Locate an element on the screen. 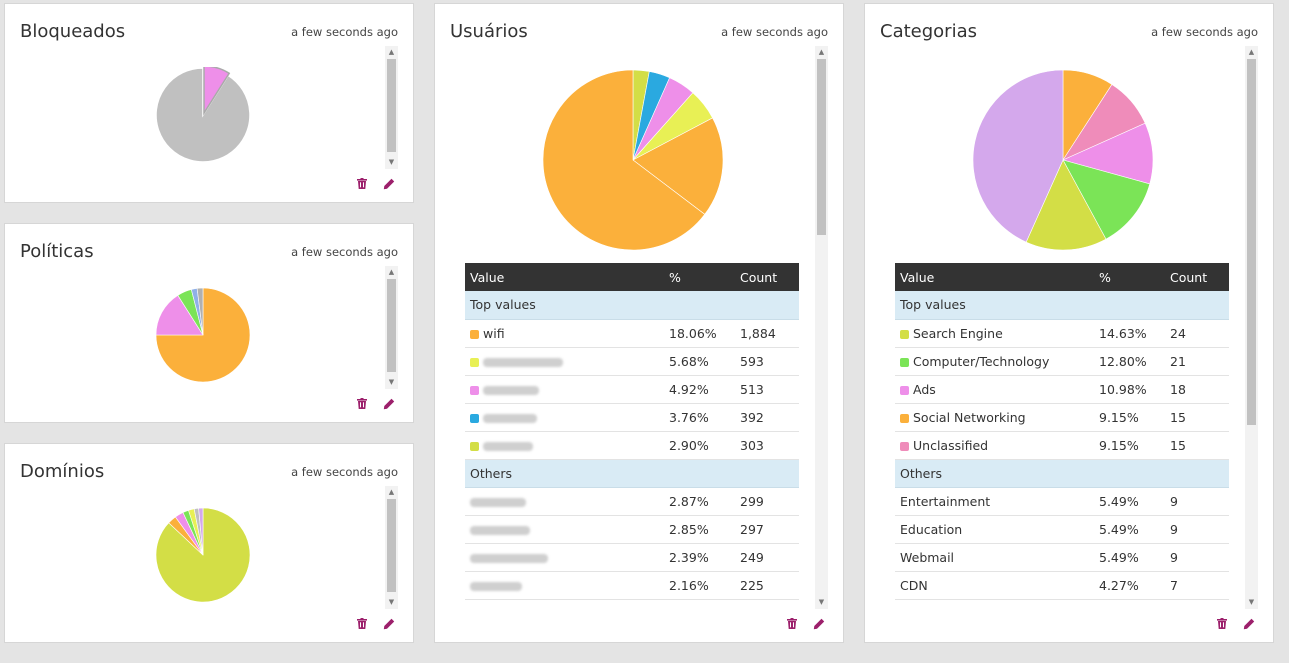 This screenshot has width=1289, height=663. row-percent: 3.76% is located at coordinates (699, 417).